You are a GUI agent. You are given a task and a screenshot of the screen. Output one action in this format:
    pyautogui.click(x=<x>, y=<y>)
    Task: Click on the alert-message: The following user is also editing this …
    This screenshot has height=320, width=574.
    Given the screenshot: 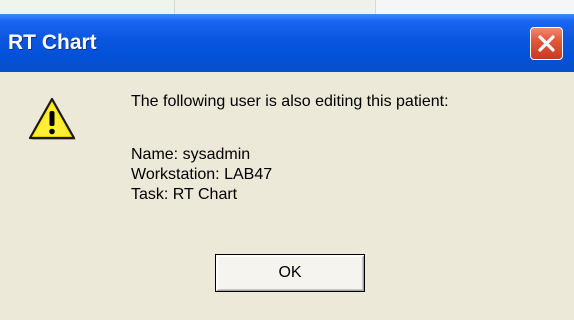 What is the action you would take?
    pyautogui.click(x=290, y=101)
    